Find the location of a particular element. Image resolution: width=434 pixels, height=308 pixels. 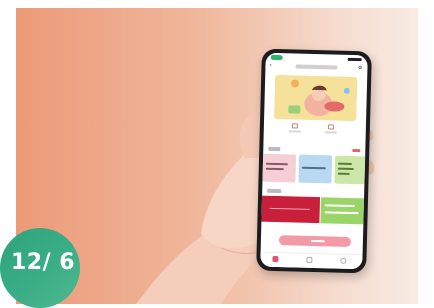

app-bar: ‹ ⚙ is located at coordinates (316, 68).